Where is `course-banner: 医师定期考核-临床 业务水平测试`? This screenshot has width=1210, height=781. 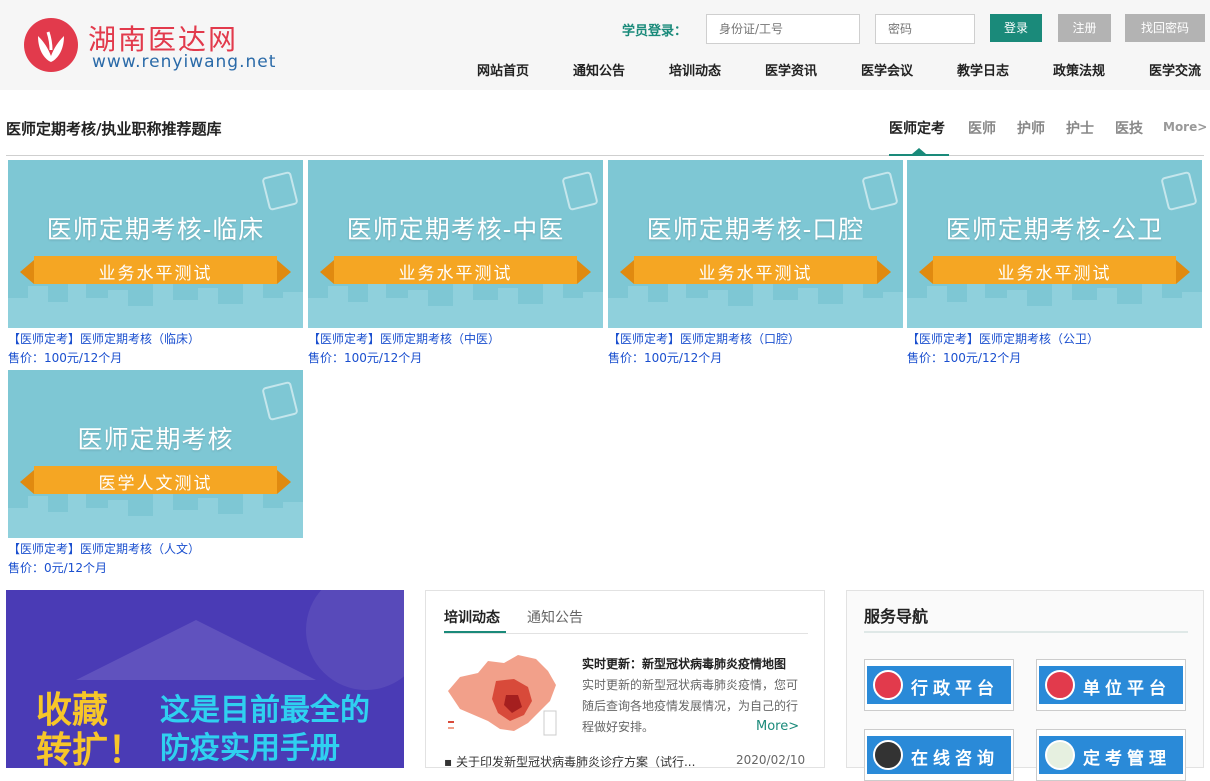 course-banner: 医师定期考核-临床 业务水平测试 is located at coordinates (155, 244).